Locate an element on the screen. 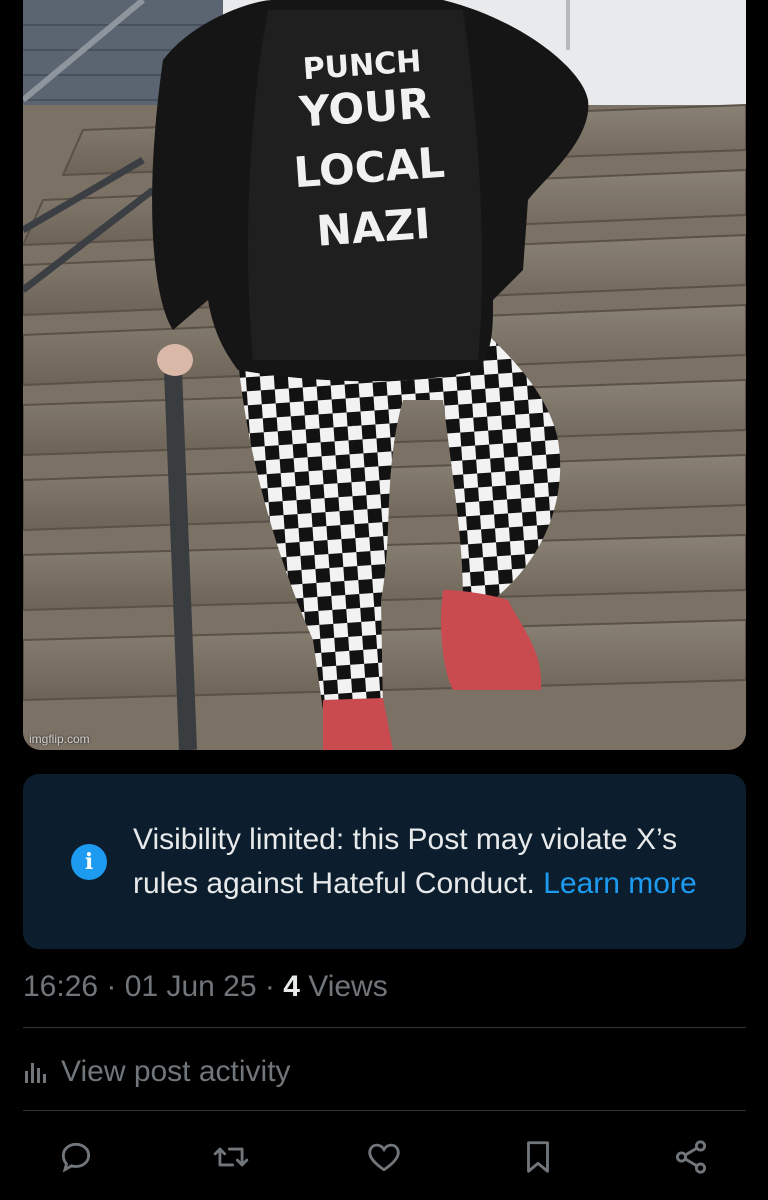 The height and width of the screenshot is (1200, 768). action-bar is located at coordinates (384, 1157).